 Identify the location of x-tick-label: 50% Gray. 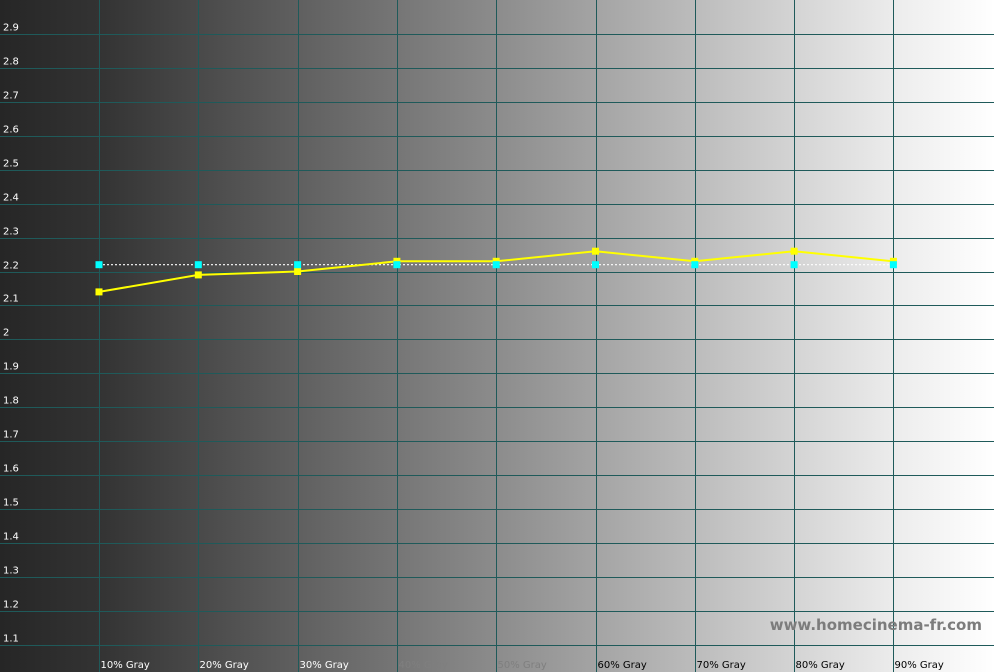
(522, 665).